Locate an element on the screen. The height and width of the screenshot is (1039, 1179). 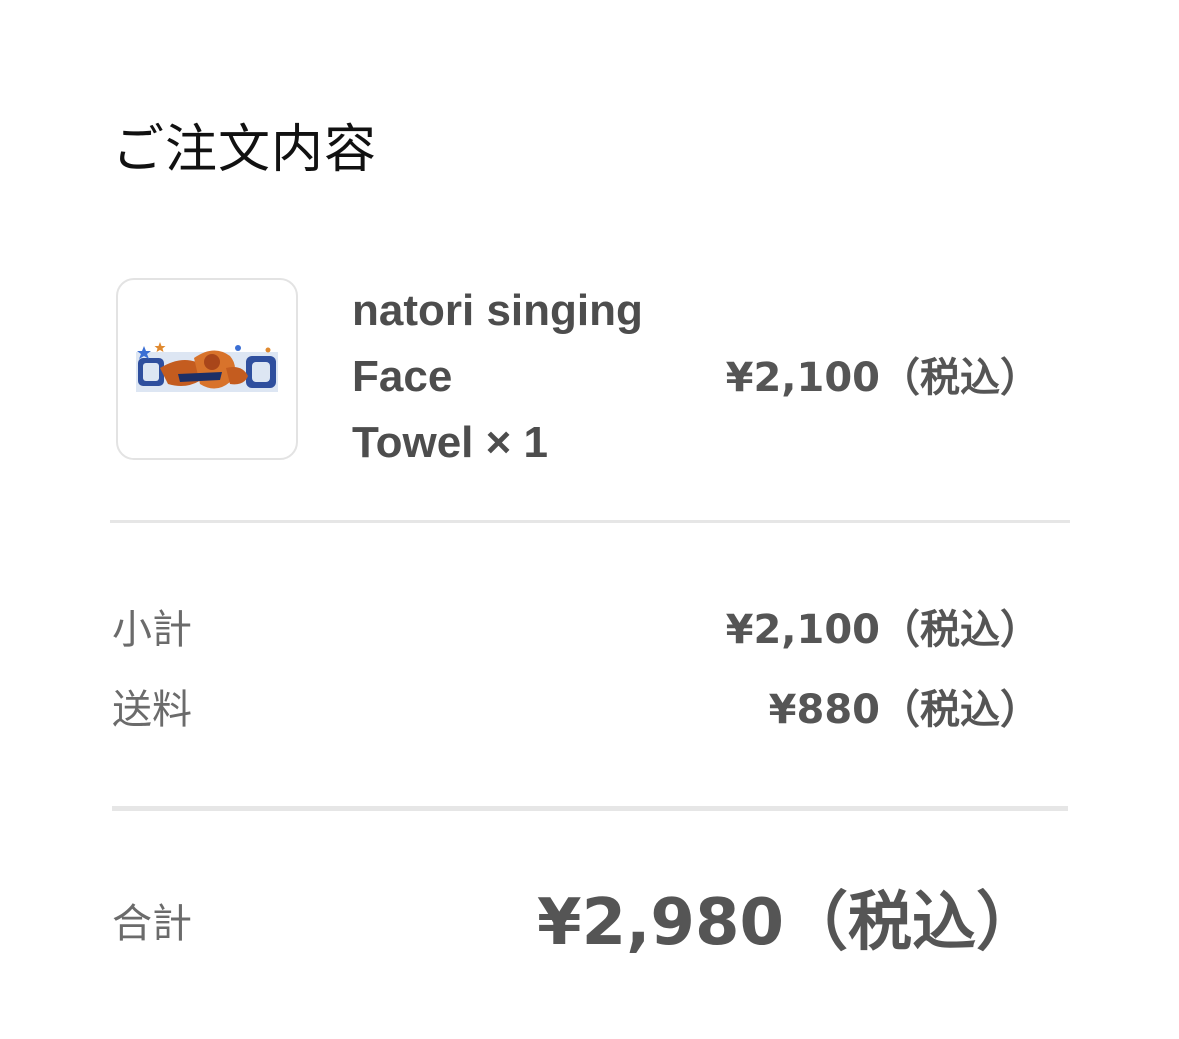
subtotal-row: 小計 ¥2,100（税込） is located at coordinates (576, 630).